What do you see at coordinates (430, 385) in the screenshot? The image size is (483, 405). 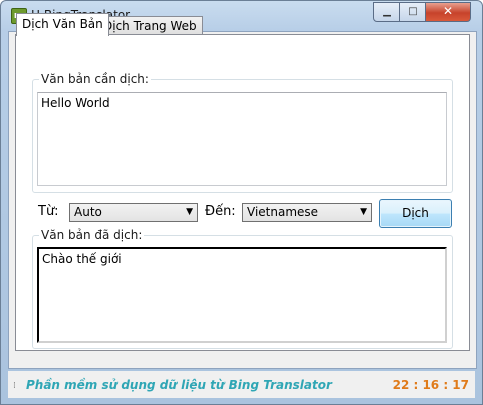 I see `status-clock: 22 : 16 : 17` at bounding box center [430, 385].